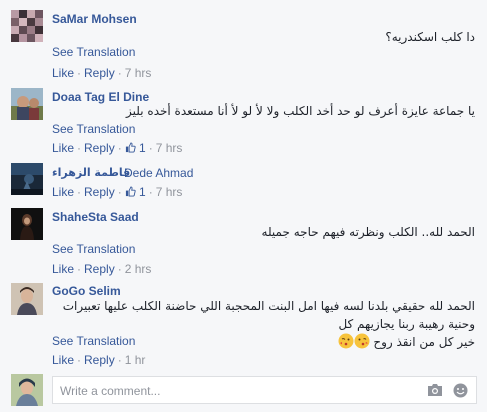 The image size is (487, 412). I want to click on commenter-name: ShaheSta Saad, so click(95, 217).